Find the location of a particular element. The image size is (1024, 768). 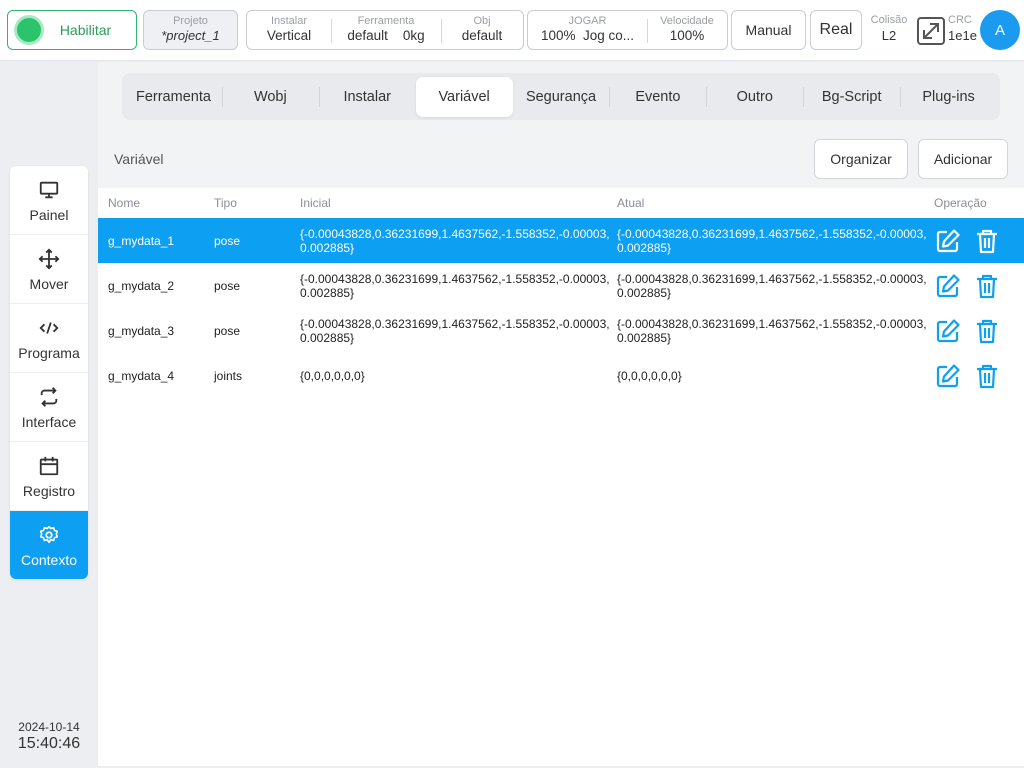

obj-caption: Obj is located at coordinates (482, 21).